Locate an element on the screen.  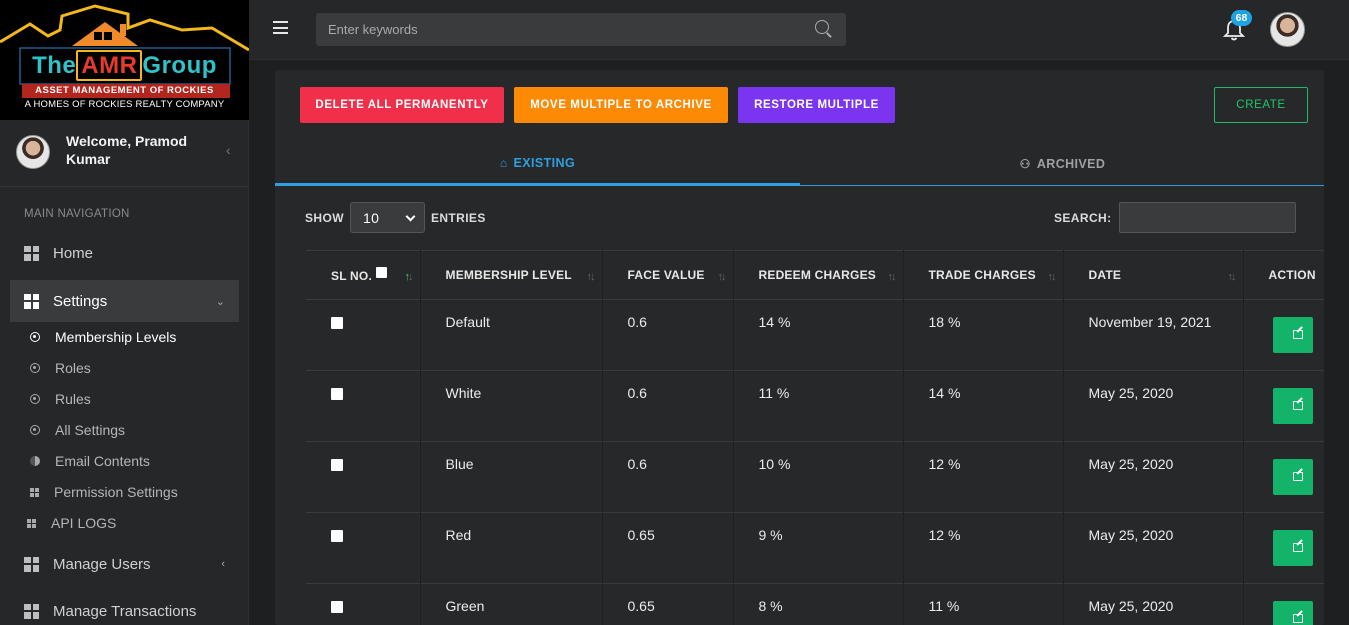
cell-trade-charges: 18 % is located at coordinates (983, 335).